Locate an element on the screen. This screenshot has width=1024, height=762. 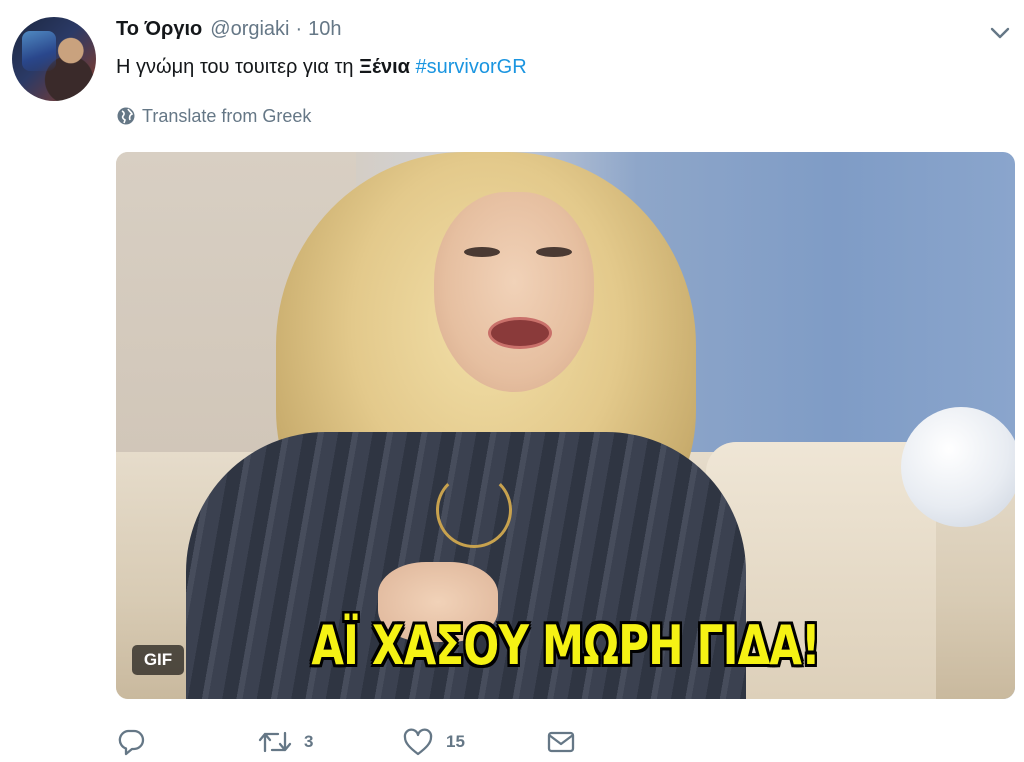
like-button: 15 is located at coordinates (433, 742).